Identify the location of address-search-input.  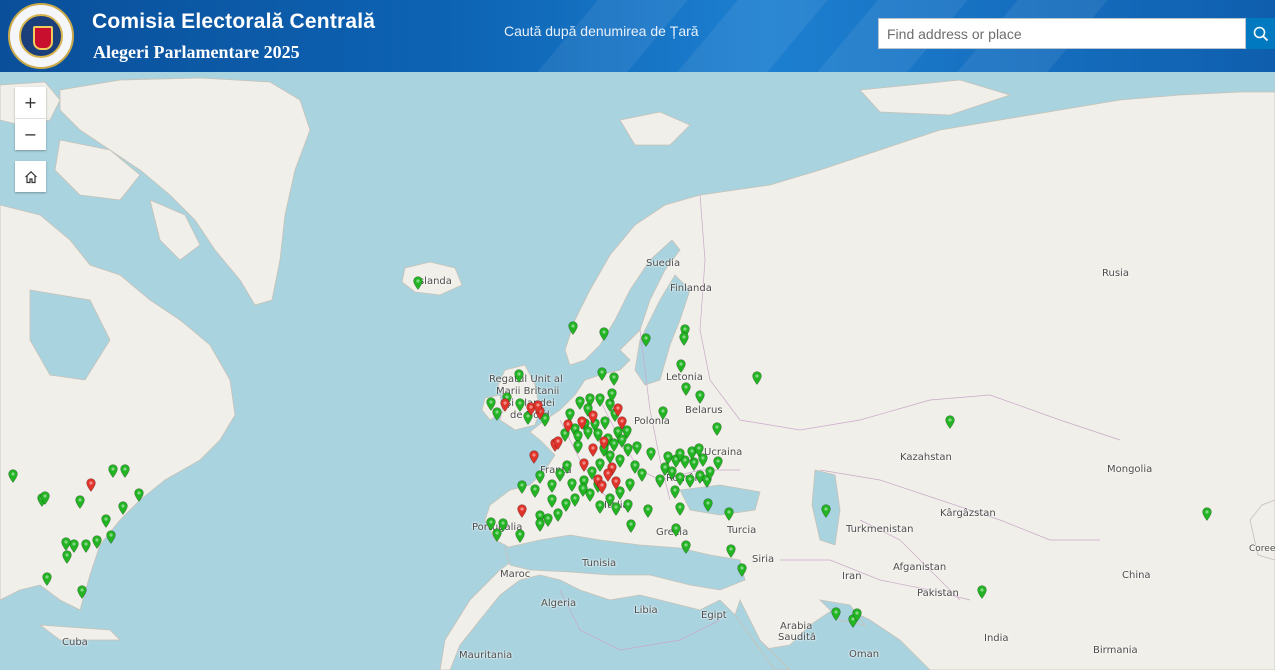
(1062, 33).